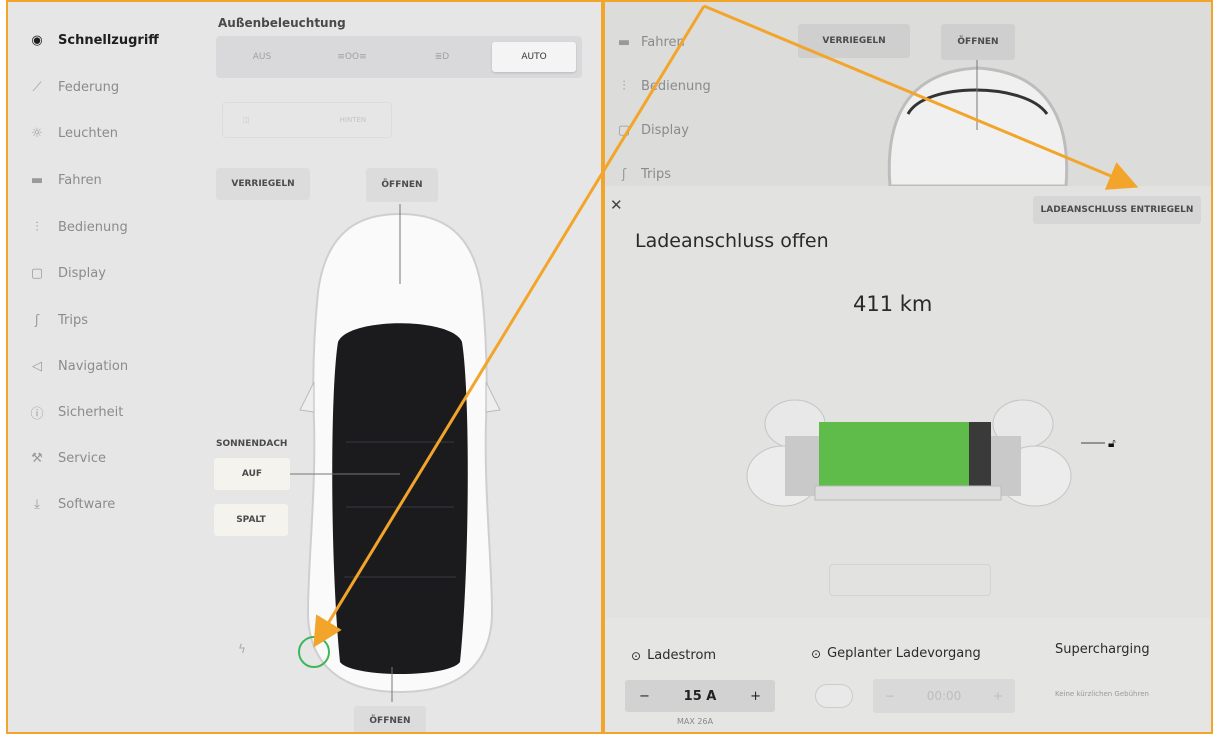  What do you see at coordinates (37, 40) in the screenshot?
I see `toggle-icon: ◉` at bounding box center [37, 40].